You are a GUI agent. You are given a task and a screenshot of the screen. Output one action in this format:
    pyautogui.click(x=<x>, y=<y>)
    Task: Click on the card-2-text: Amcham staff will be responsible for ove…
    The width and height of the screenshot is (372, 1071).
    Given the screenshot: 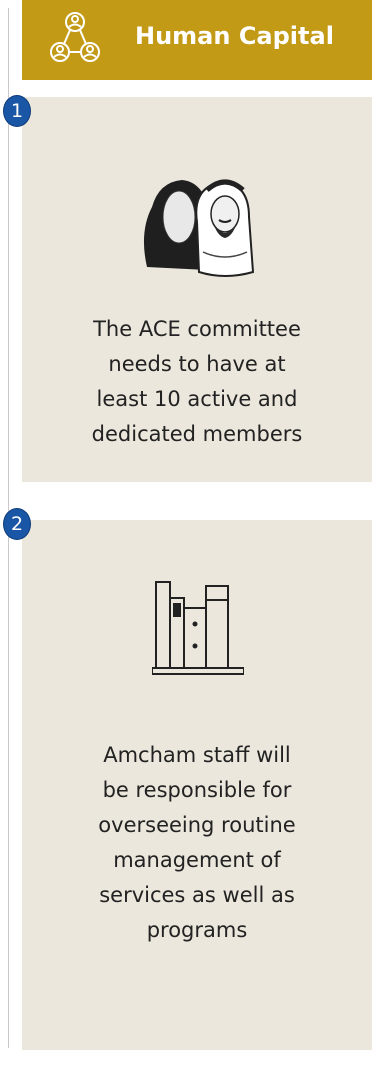 What is the action you would take?
    pyautogui.click(x=197, y=842)
    